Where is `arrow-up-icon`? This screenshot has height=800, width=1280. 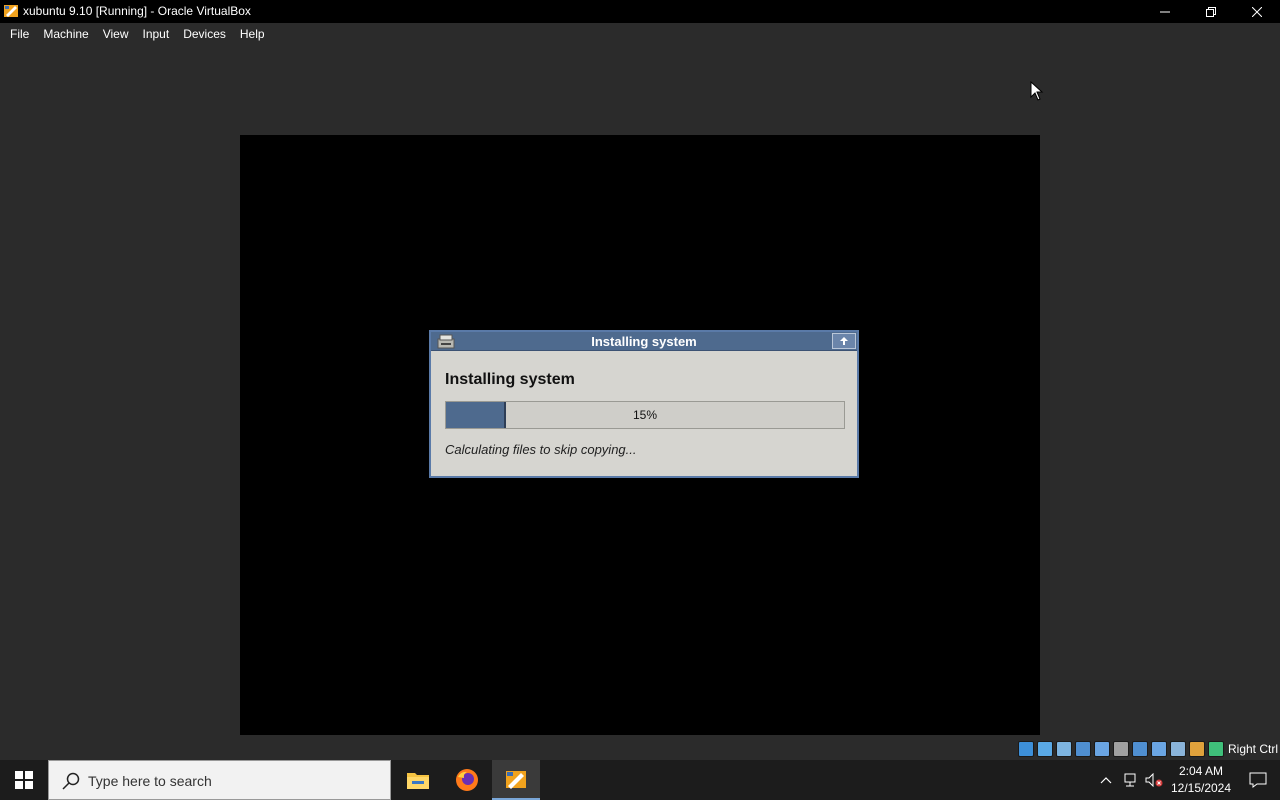
arrow-up-icon is located at coordinates (844, 341).